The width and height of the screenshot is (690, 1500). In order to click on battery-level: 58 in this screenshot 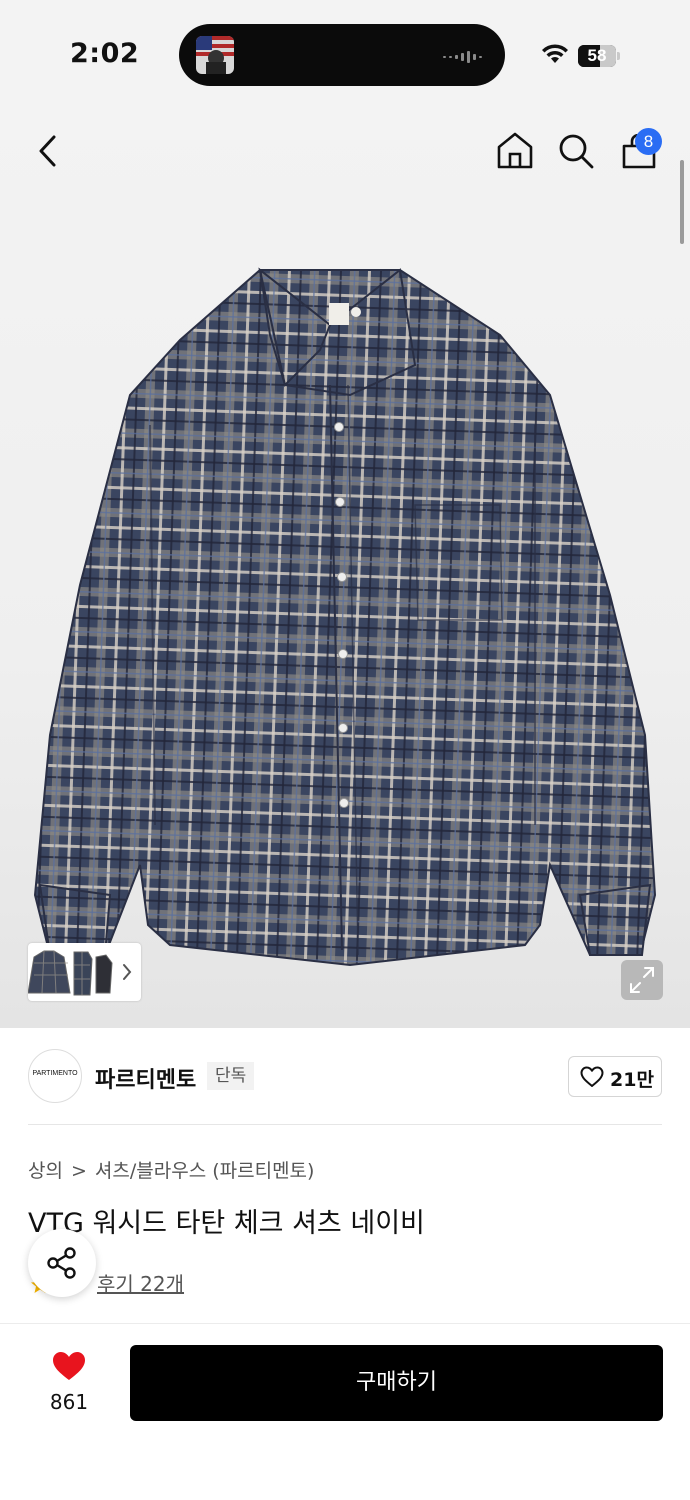, I will do `click(597, 55)`.